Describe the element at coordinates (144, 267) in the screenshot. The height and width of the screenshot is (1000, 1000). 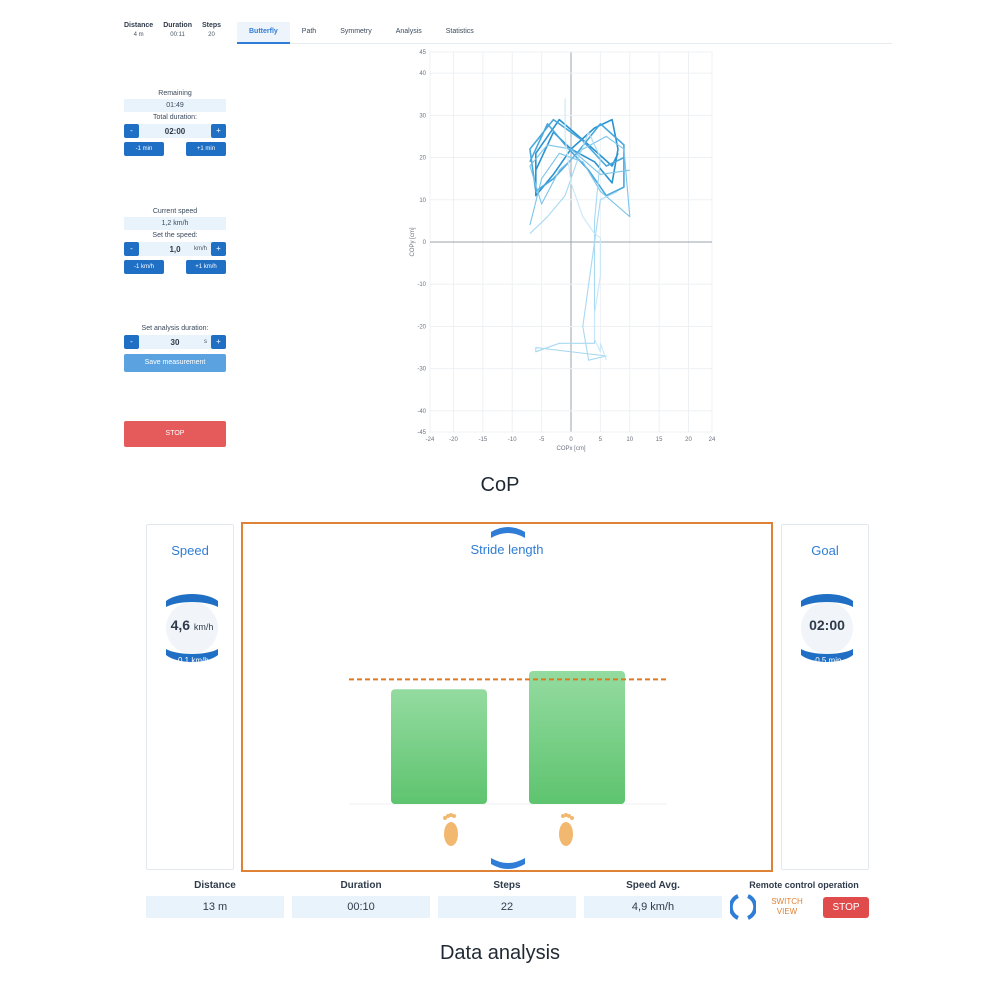
I see `minus-one-kmh-button: -1 km/h` at that location.